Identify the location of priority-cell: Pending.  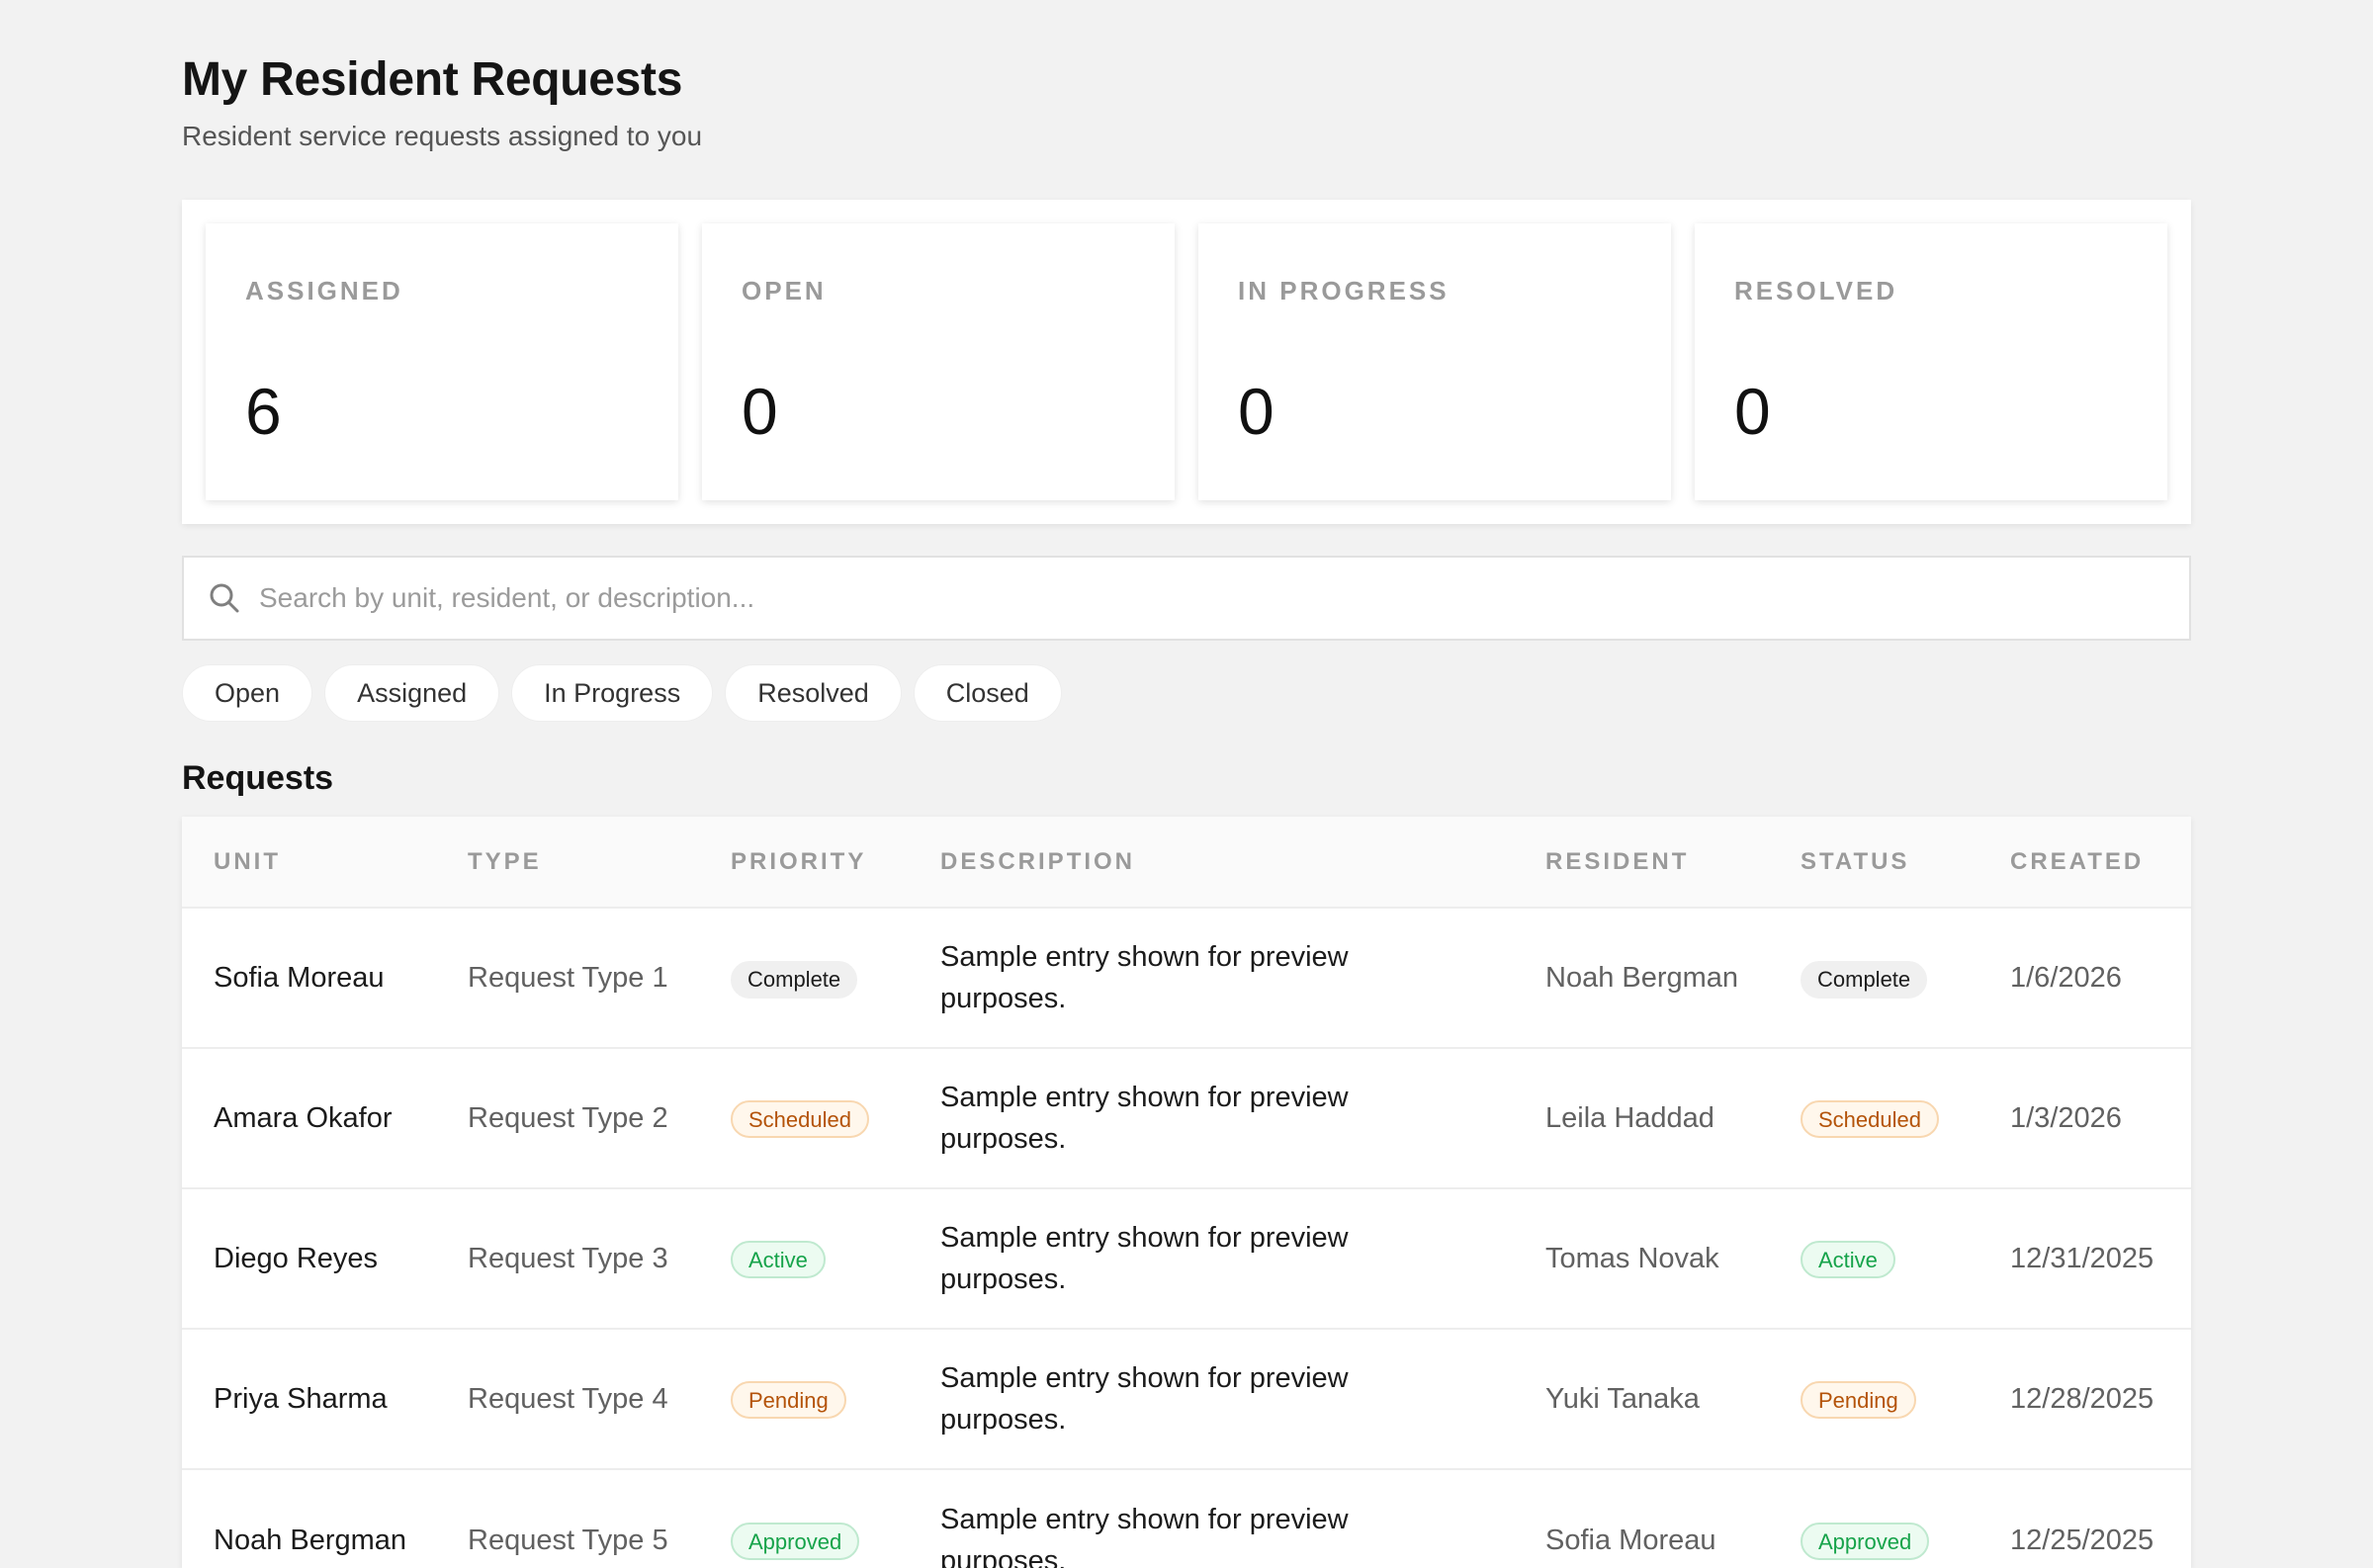
(804, 1399).